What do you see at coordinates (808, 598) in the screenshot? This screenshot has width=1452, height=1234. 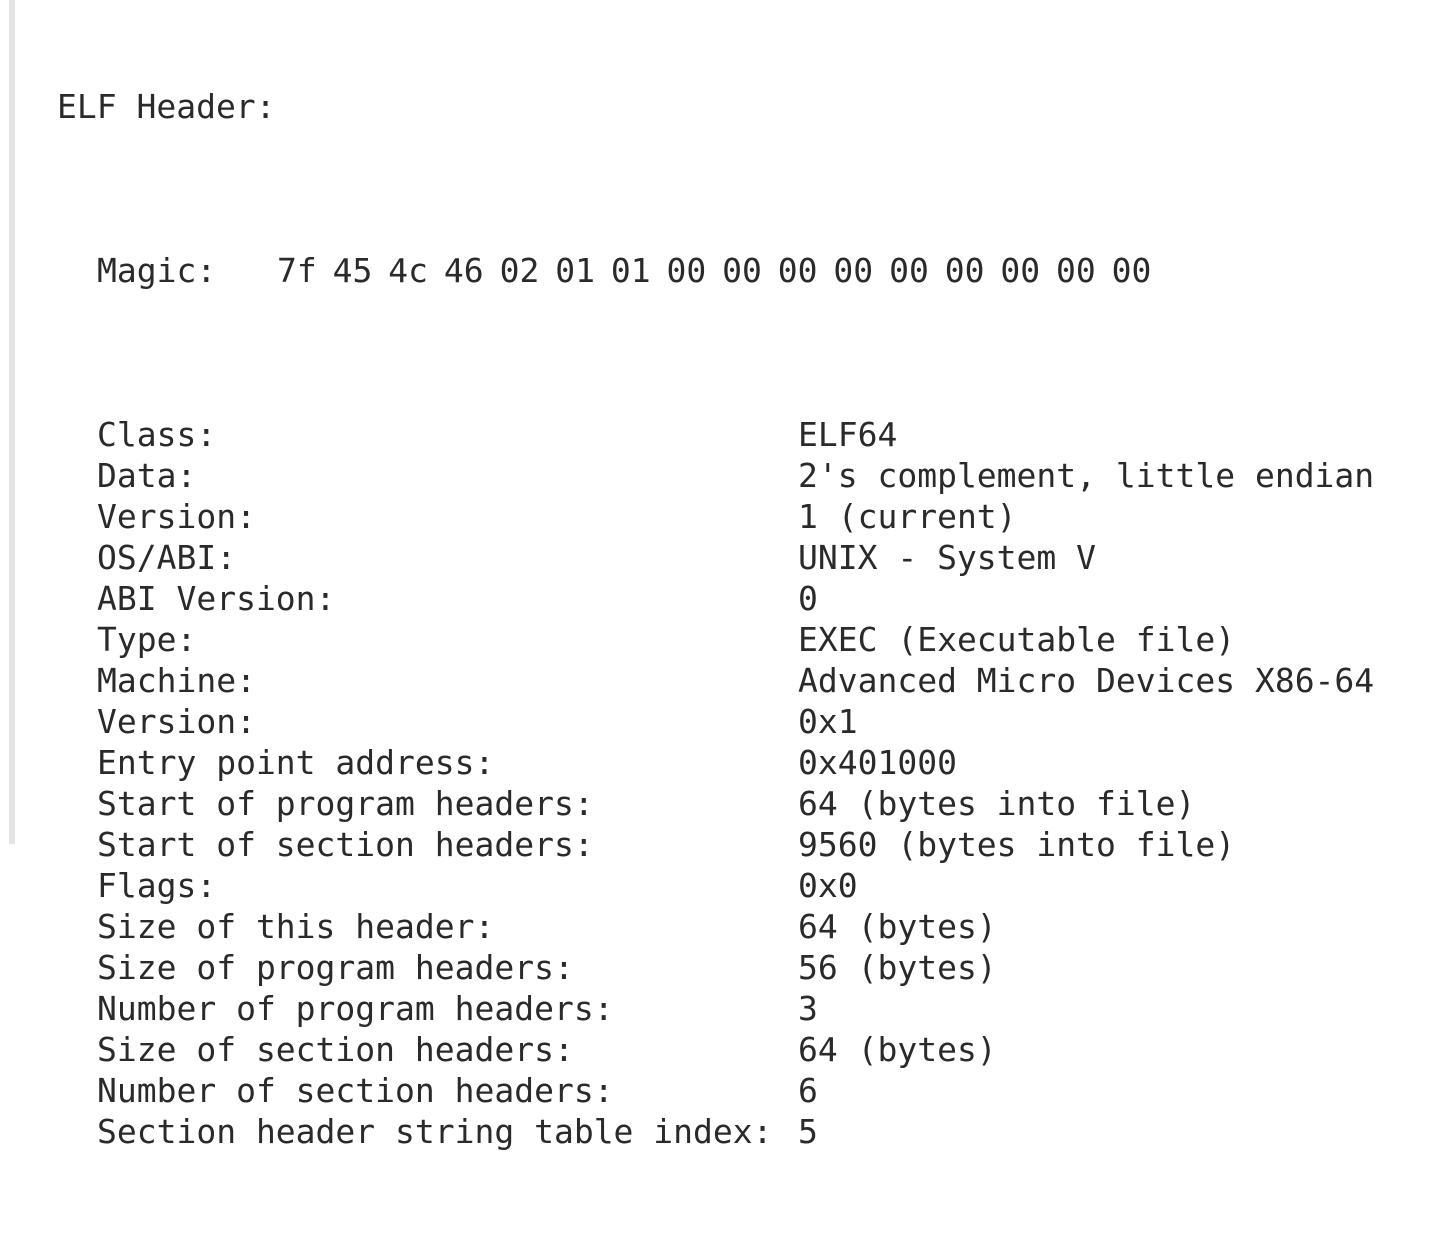 I see `field-value: 0` at bounding box center [808, 598].